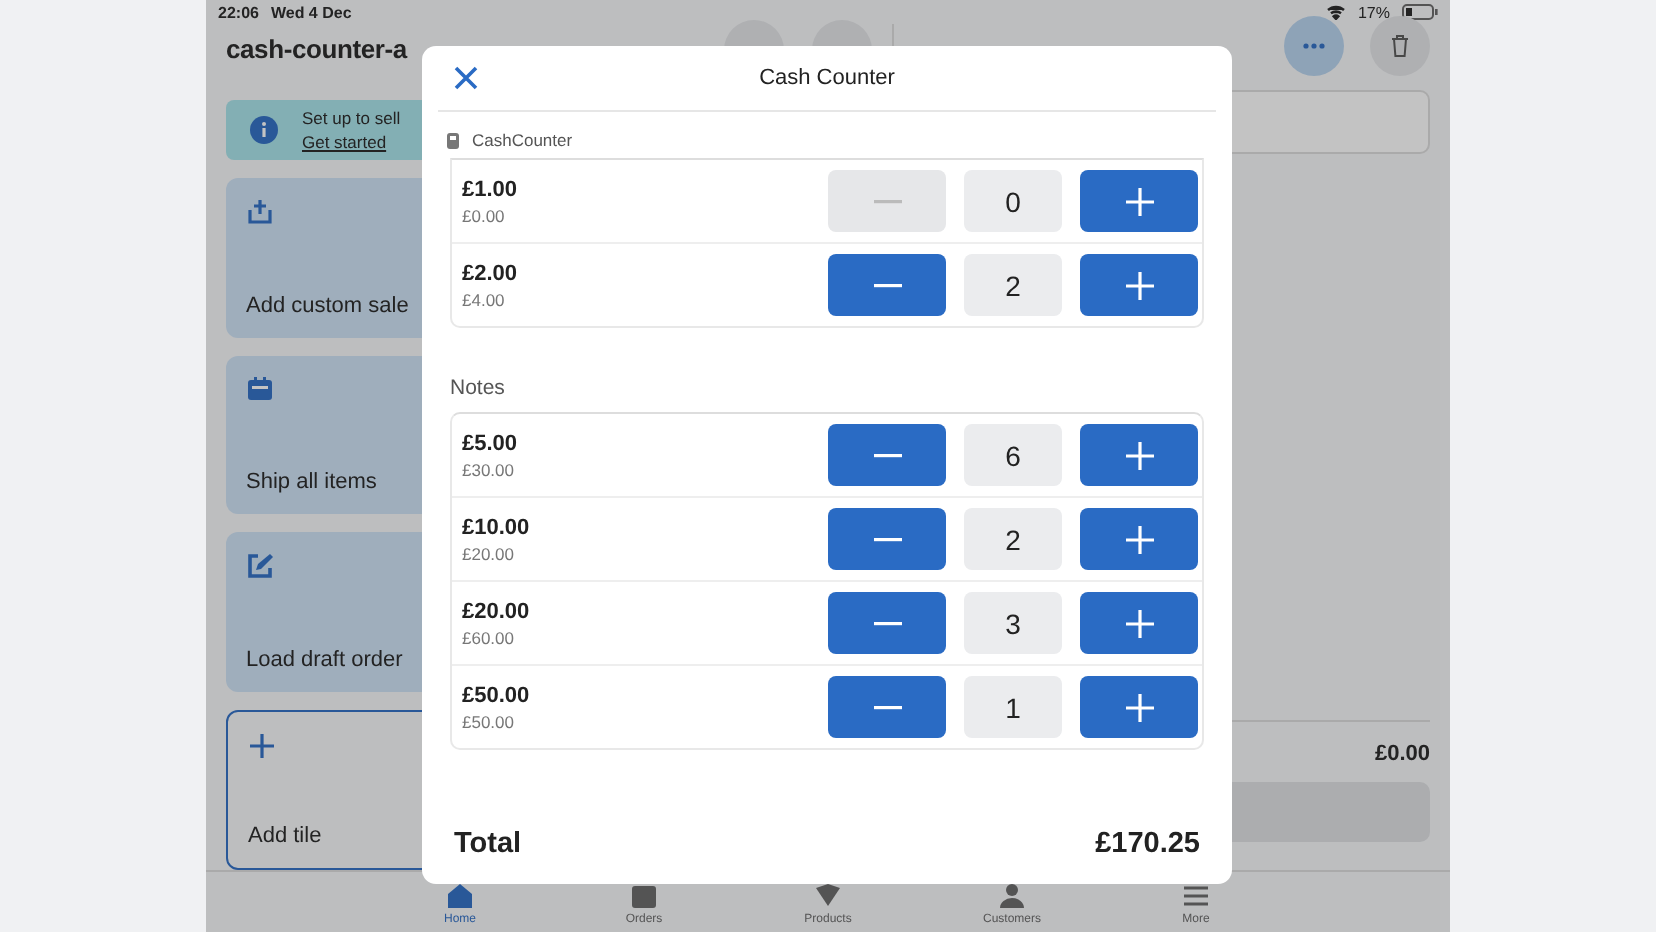 The height and width of the screenshot is (932, 1656). What do you see at coordinates (1373, 12) in the screenshot?
I see `battery-level: 17%` at bounding box center [1373, 12].